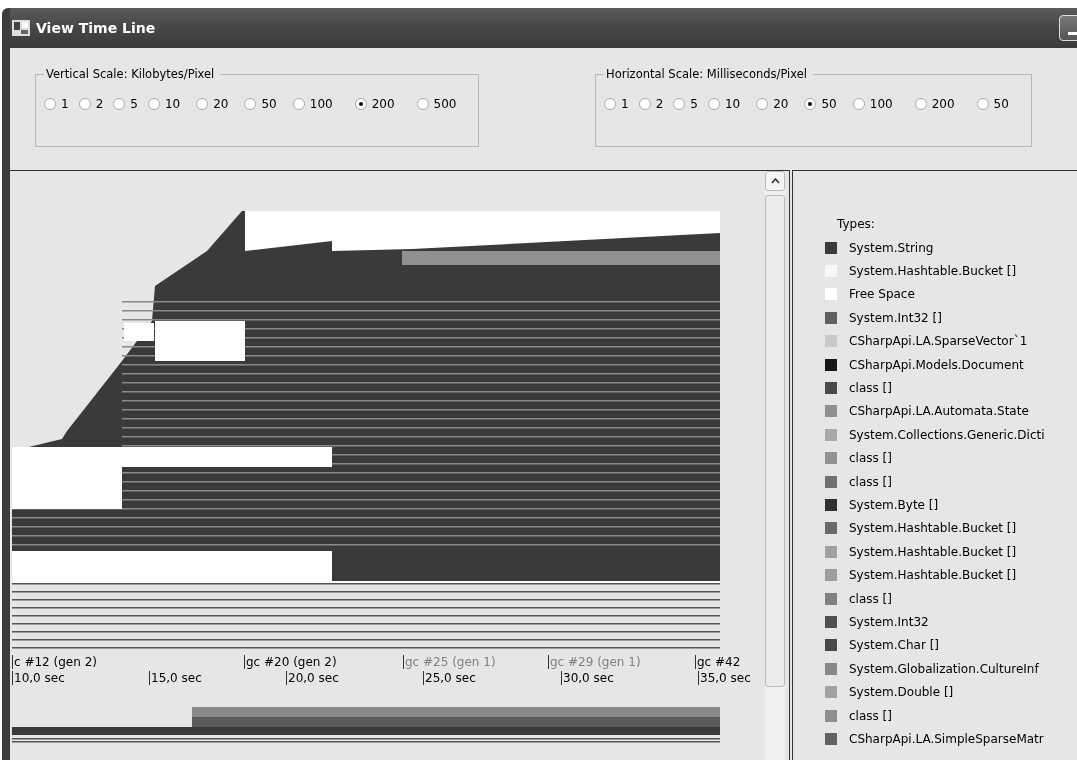 This screenshot has width=1077, height=760. I want to click on type-label: System.Globalization.CultureInf, so click(944, 668).